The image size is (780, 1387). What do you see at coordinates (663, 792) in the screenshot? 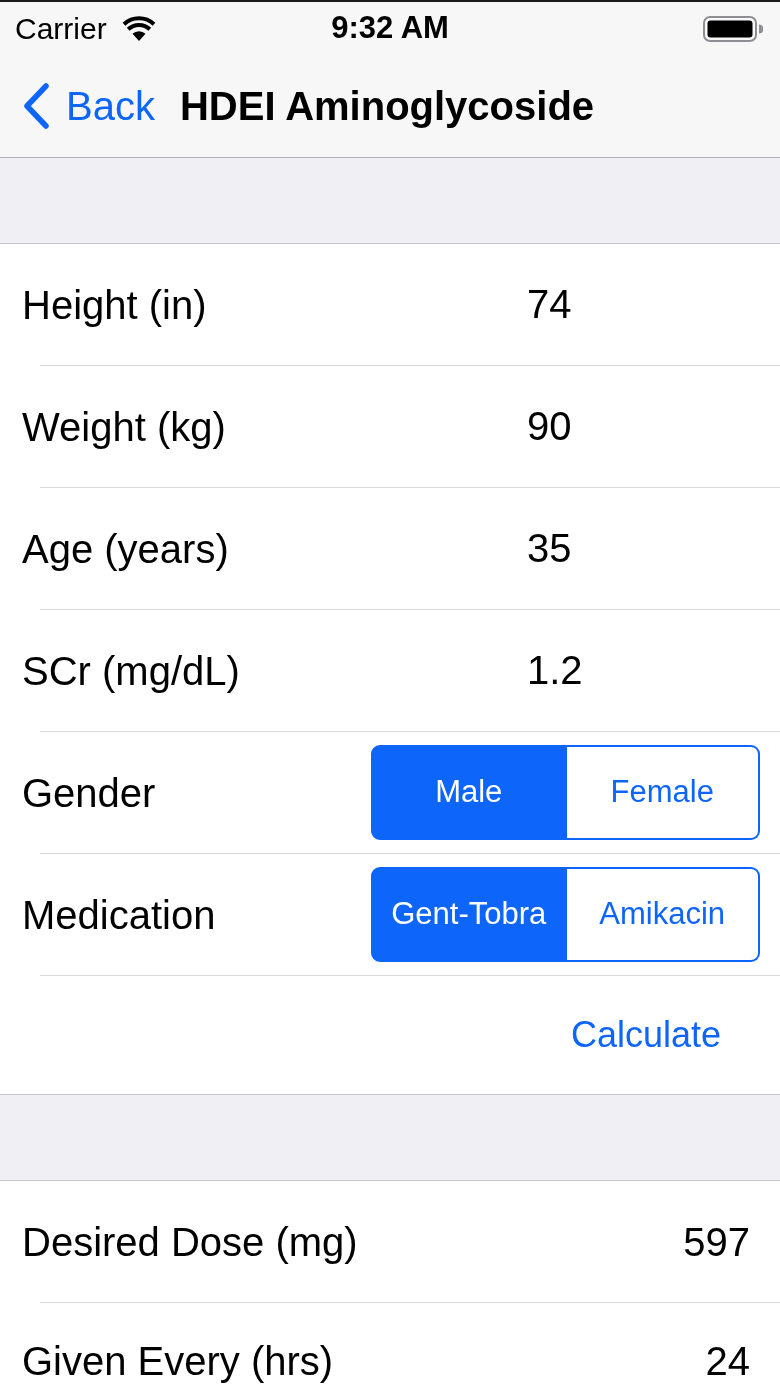
I see `segment-button: Female` at bounding box center [663, 792].